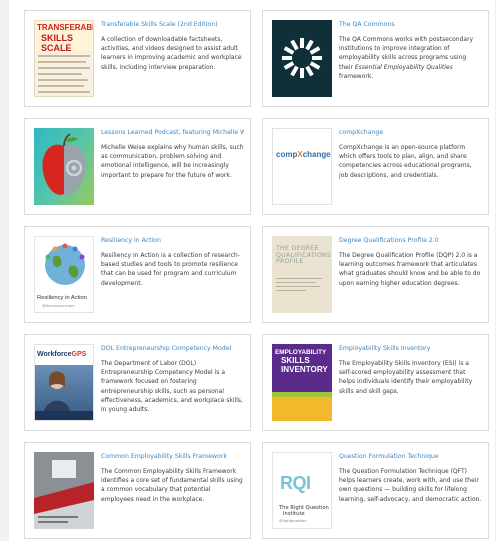  I want to click on resource-title-link: DOL Entrepreneurship Competency Model, so click(172, 349).